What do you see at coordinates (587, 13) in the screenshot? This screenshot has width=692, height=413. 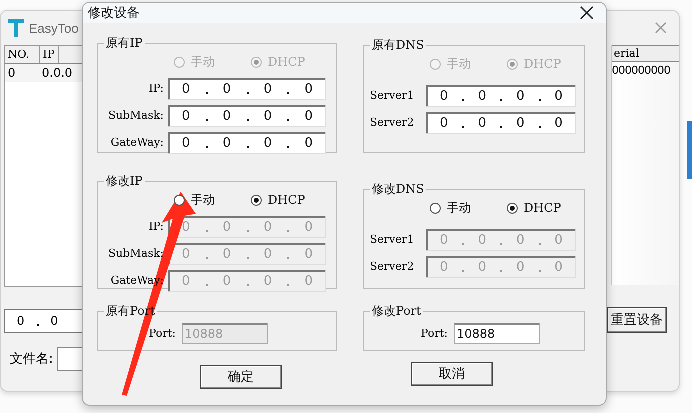 I see `close-icon` at bounding box center [587, 13].